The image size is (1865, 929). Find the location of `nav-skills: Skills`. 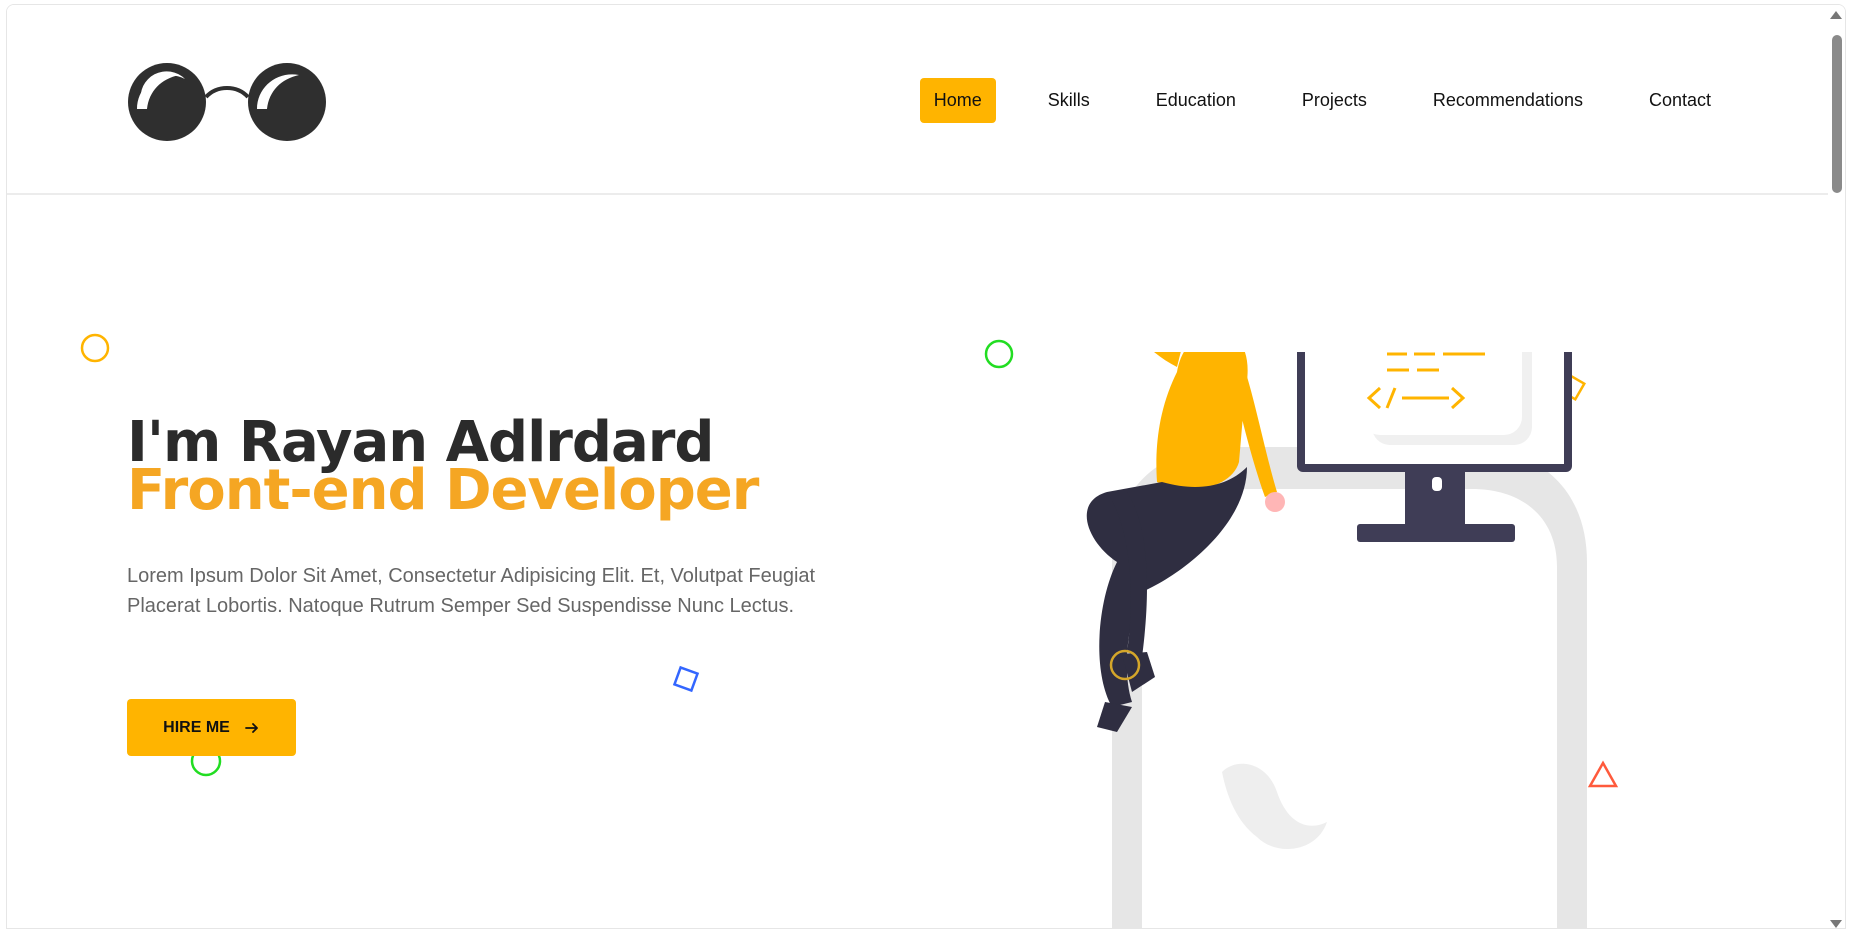

nav-skills: Skills is located at coordinates (1069, 100).